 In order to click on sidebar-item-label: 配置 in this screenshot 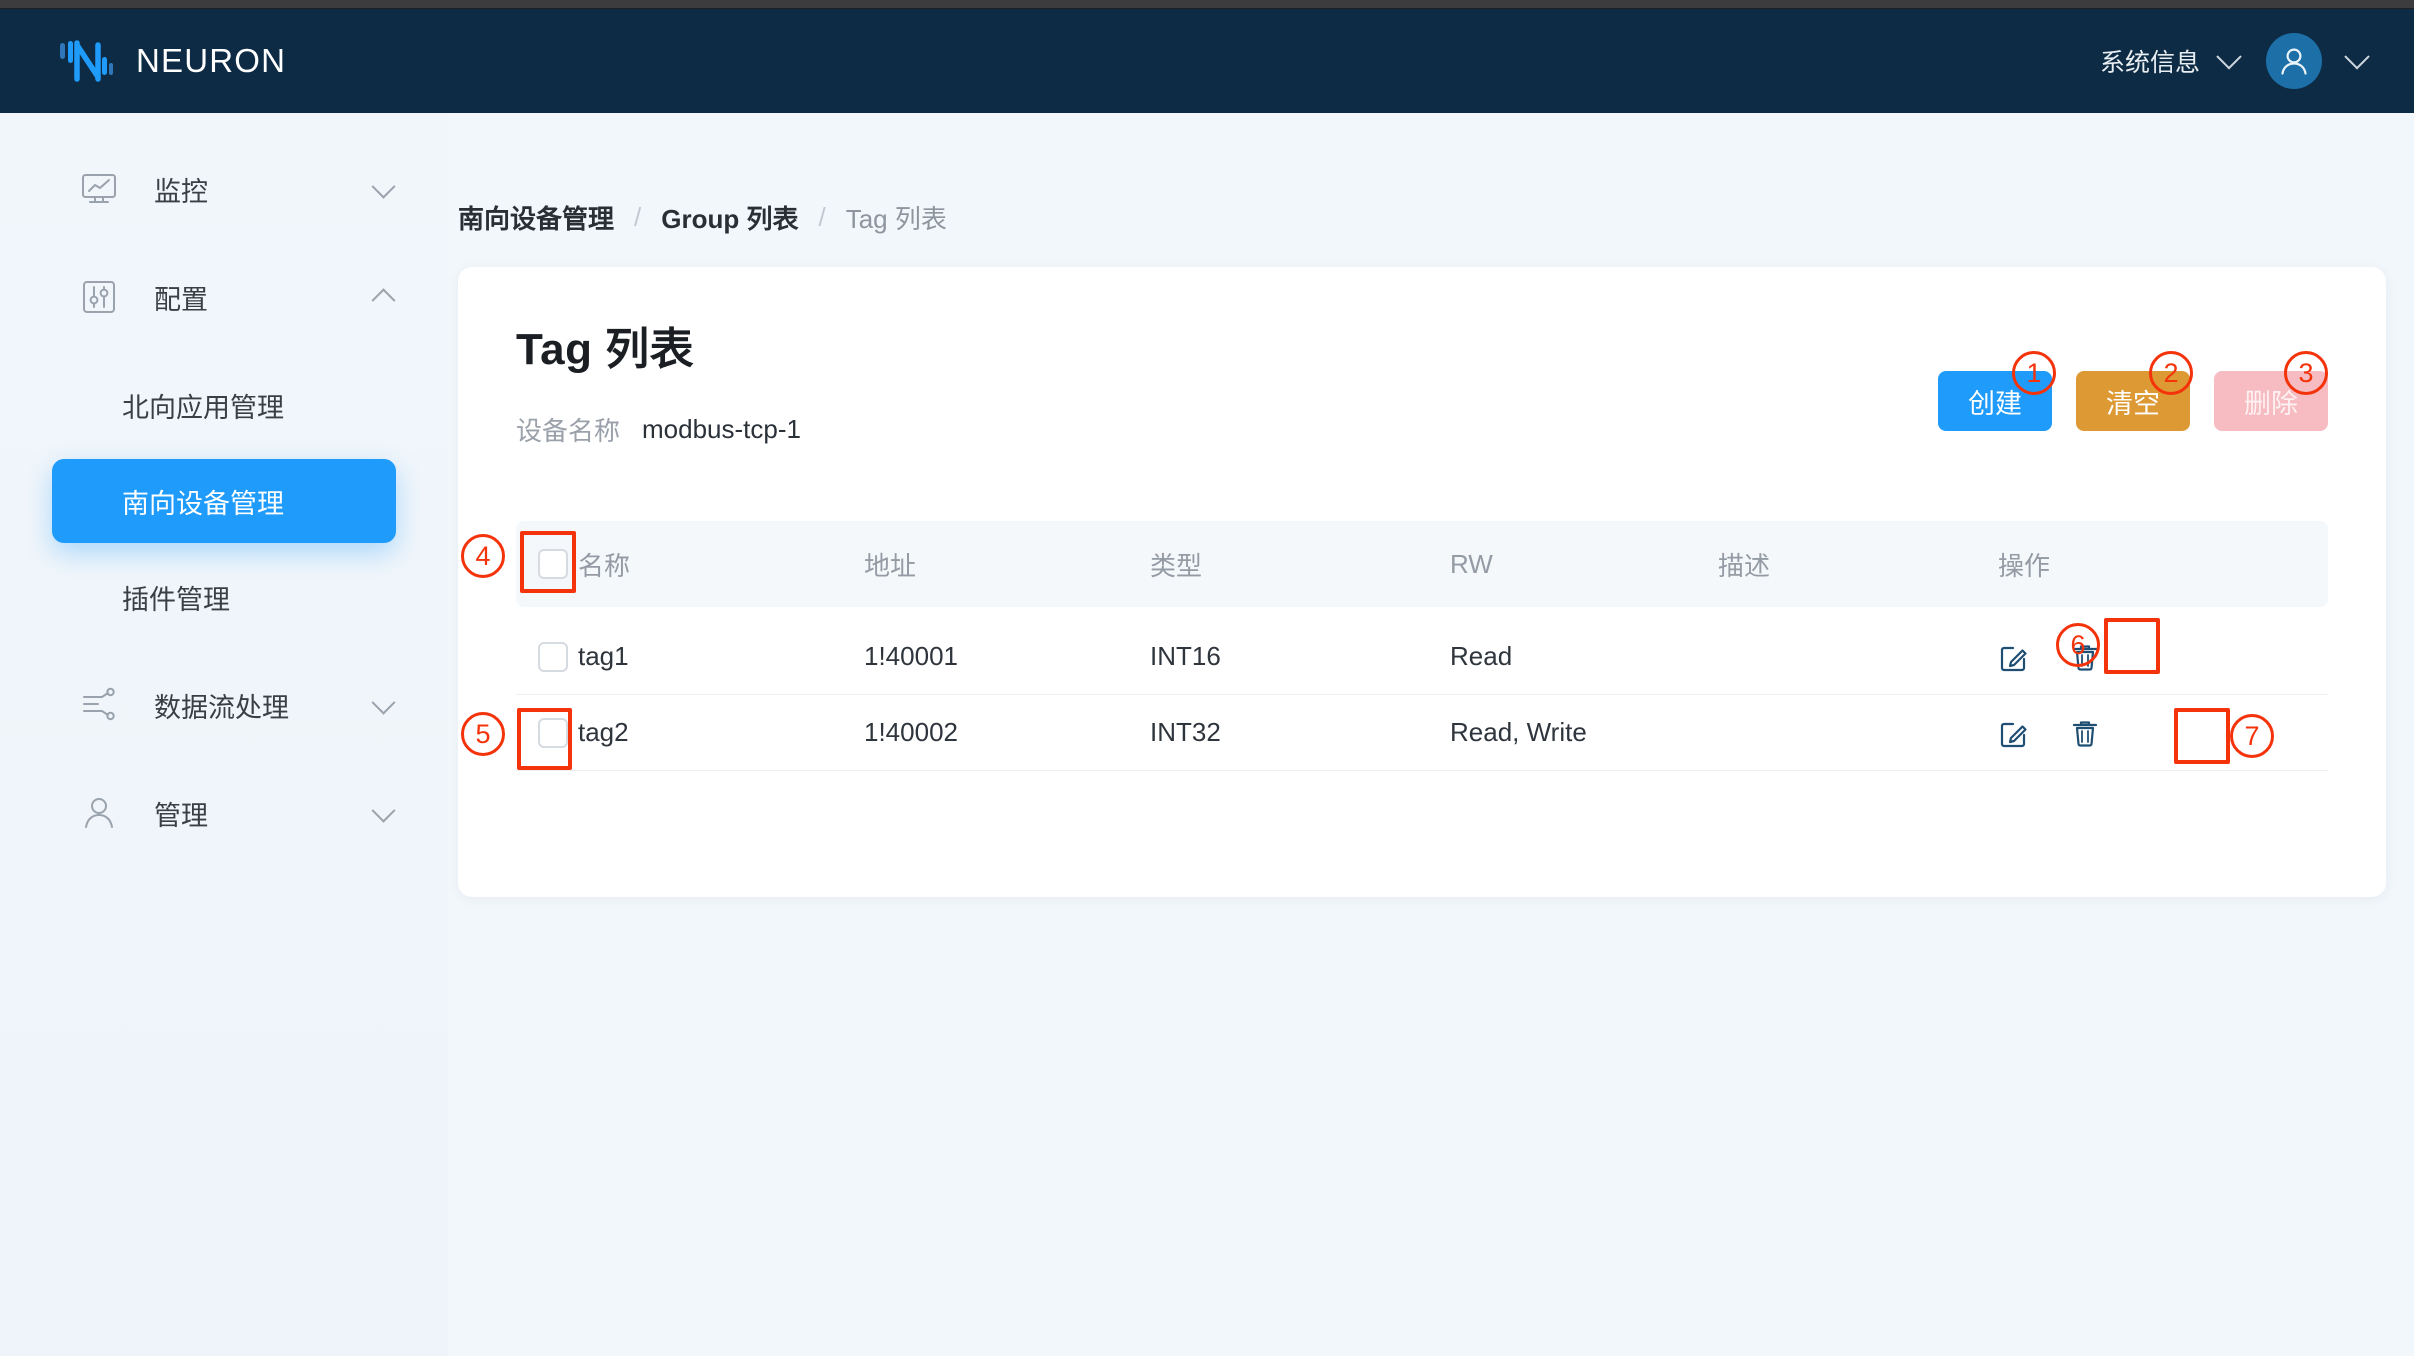, I will do `click(181, 299)`.